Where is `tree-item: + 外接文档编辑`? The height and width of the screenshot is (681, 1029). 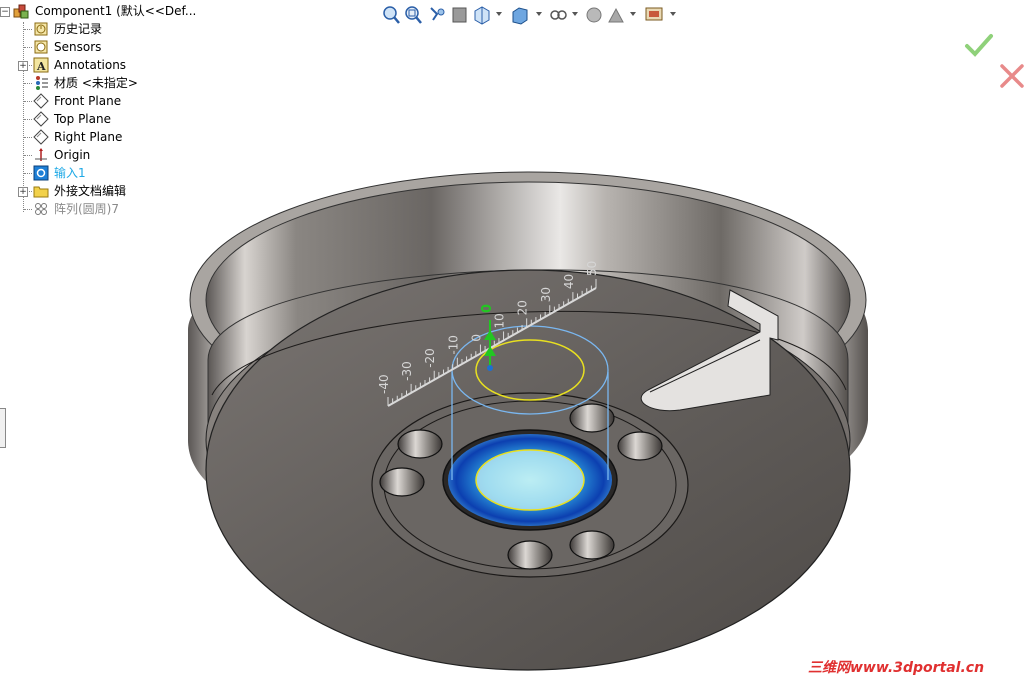
tree-item: + 外接文档编辑 is located at coordinates (120, 191).